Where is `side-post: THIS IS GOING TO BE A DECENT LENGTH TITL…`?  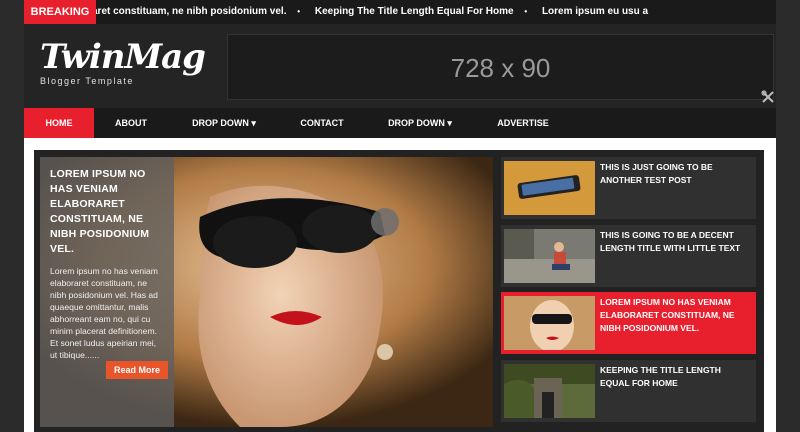 side-post: THIS IS GOING TO BE A DECENT LENGTH TITL… is located at coordinates (628, 256).